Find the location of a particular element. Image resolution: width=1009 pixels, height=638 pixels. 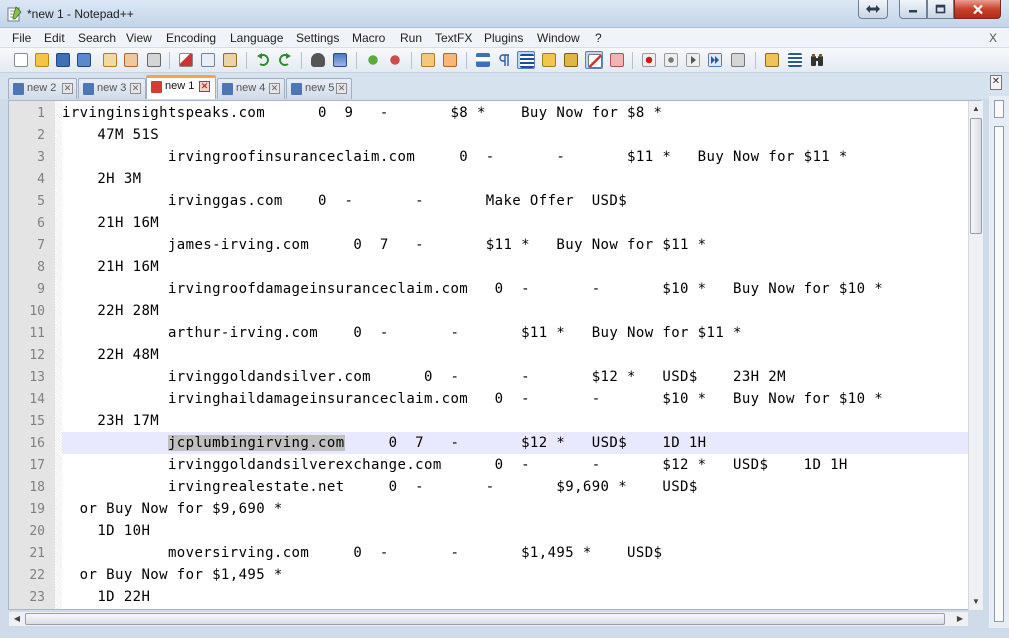

line-content: irvinggas.com 0 - - Make Offer USD$ is located at coordinates (521, 201).